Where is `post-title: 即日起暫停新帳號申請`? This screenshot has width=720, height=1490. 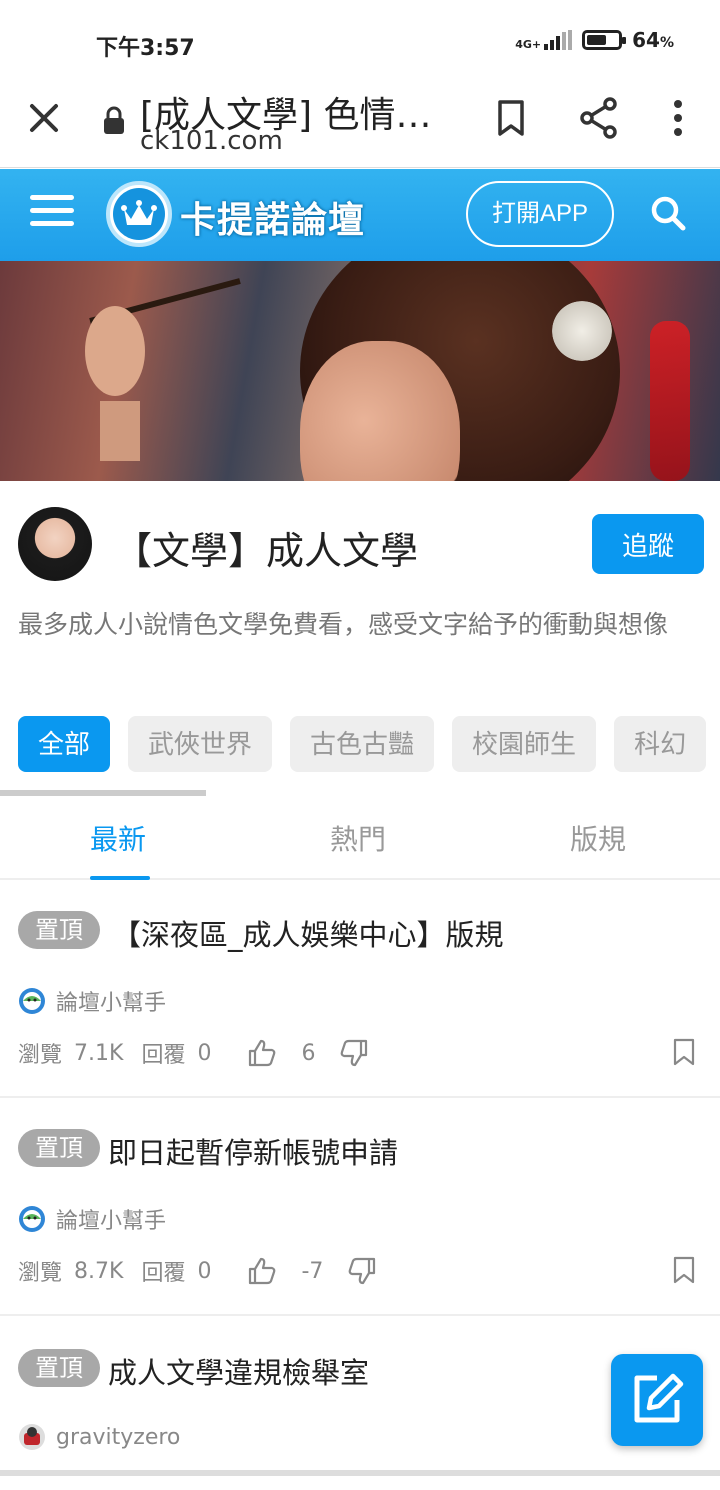 post-title: 即日起暫停新帳號申請 is located at coordinates (253, 1151).